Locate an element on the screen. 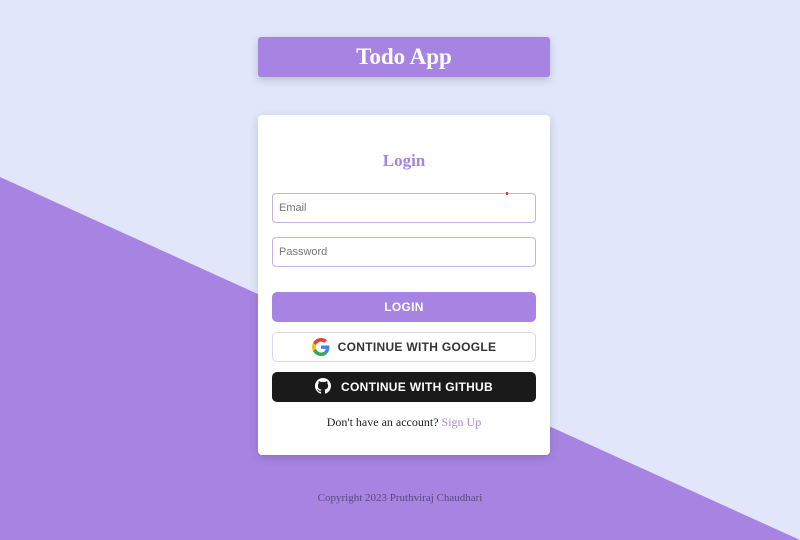  app-title: Todo App is located at coordinates (404, 56).